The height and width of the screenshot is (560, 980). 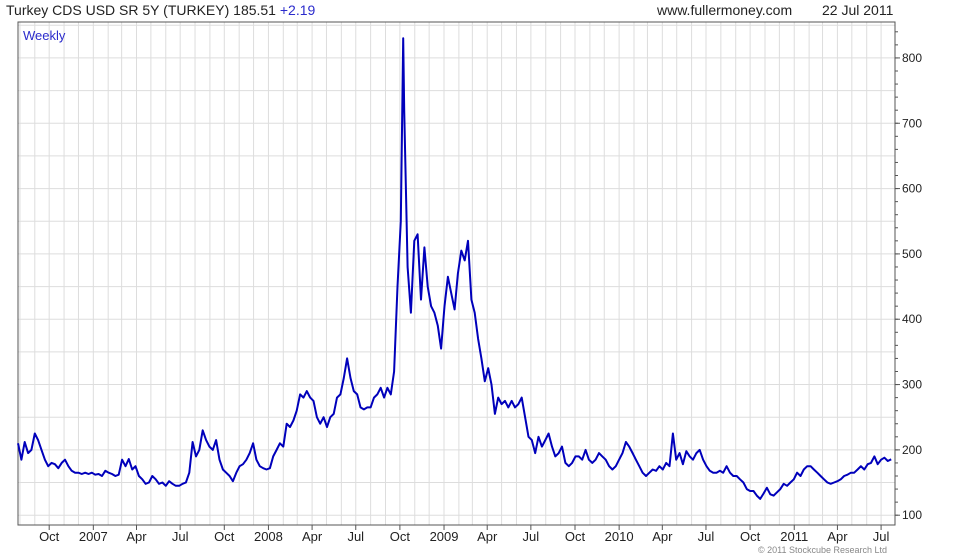 What do you see at coordinates (912, 123) in the screenshot?
I see `y-tick-label: 700` at bounding box center [912, 123].